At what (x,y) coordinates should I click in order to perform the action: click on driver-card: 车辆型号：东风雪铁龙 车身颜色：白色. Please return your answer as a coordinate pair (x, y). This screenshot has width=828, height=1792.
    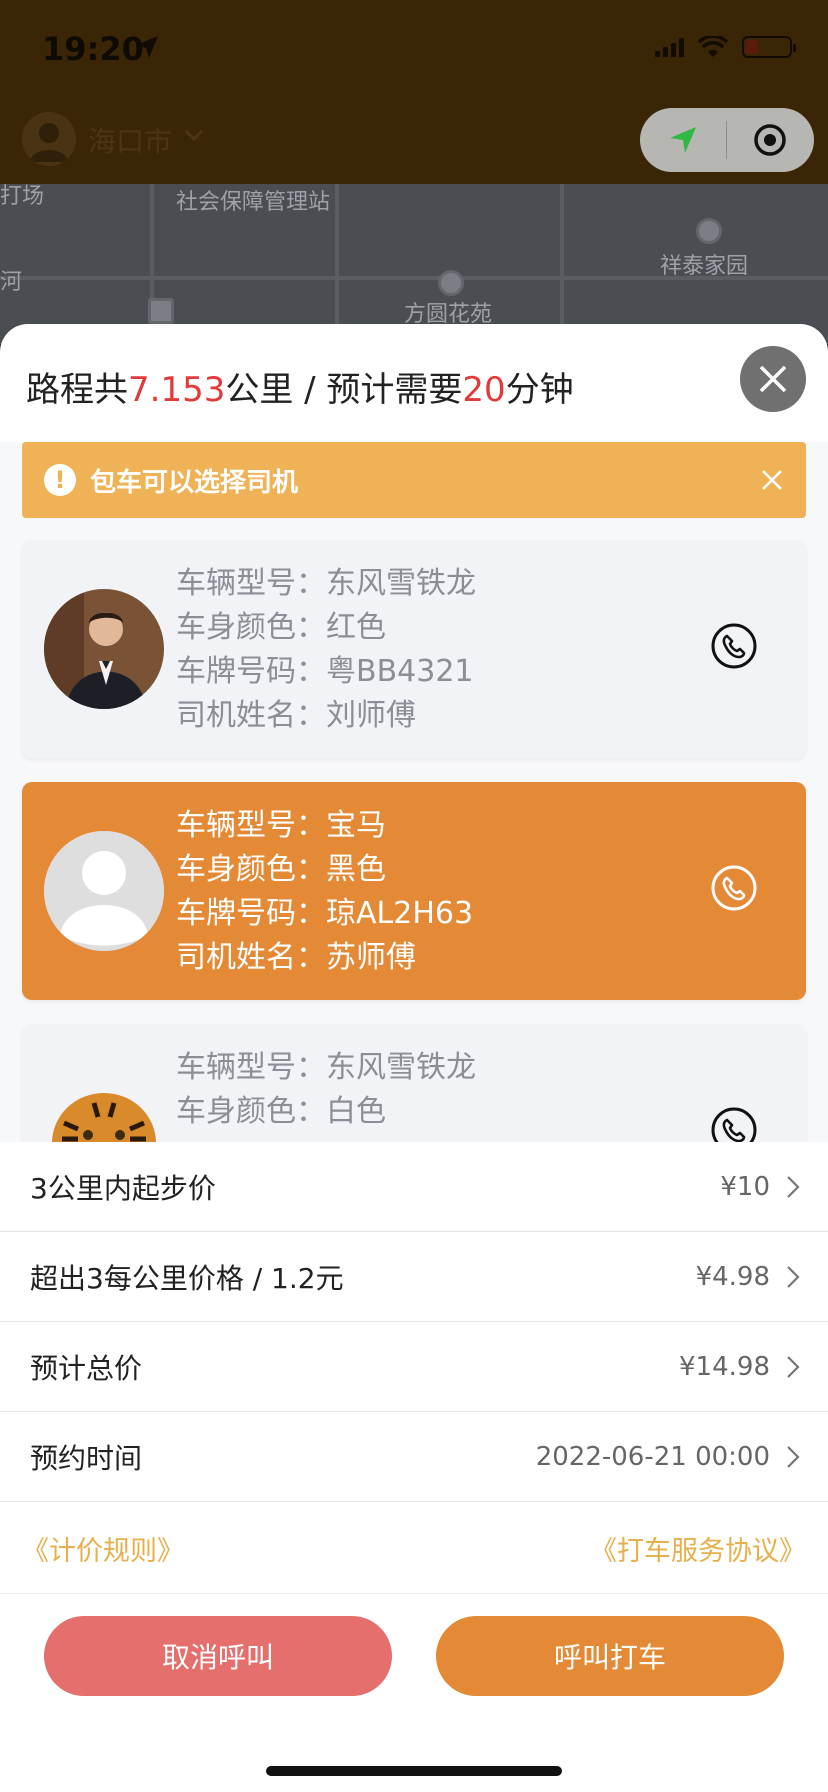
    Looking at the image, I should click on (414, 1083).